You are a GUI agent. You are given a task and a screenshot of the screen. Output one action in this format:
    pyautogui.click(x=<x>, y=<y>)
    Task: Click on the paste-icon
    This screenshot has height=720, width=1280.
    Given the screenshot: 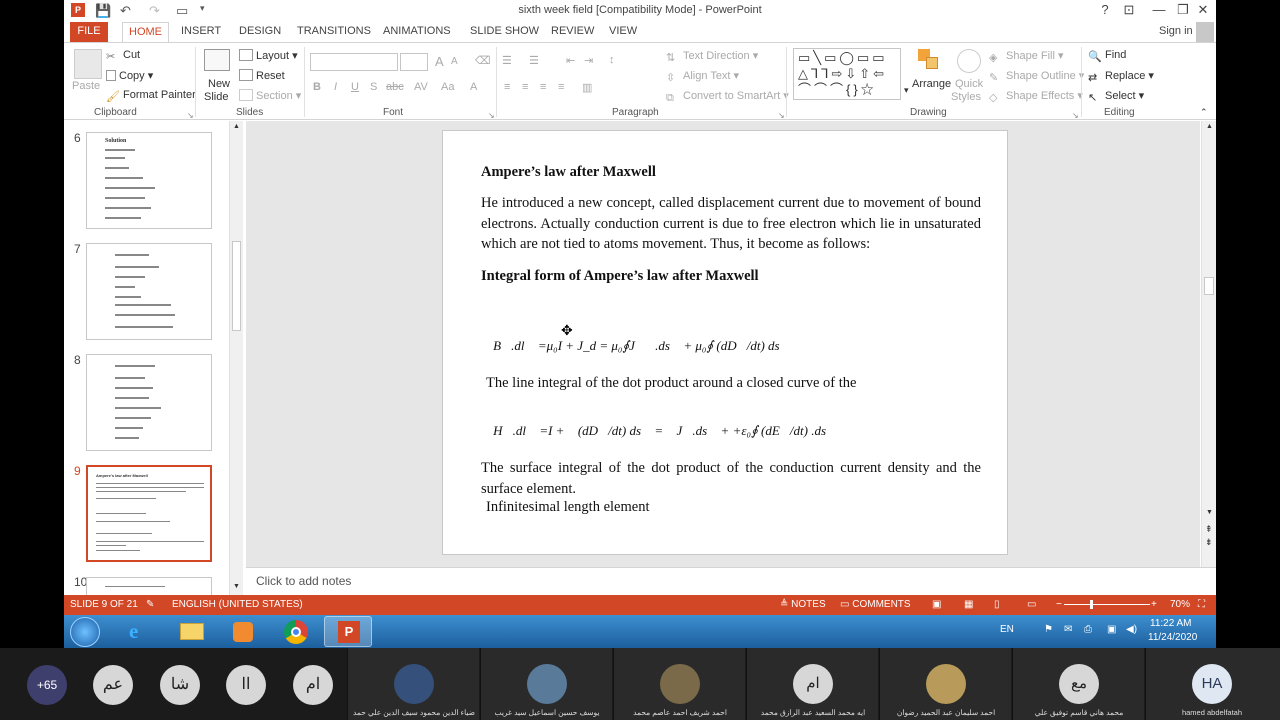 What is the action you would take?
    pyautogui.click(x=88, y=64)
    